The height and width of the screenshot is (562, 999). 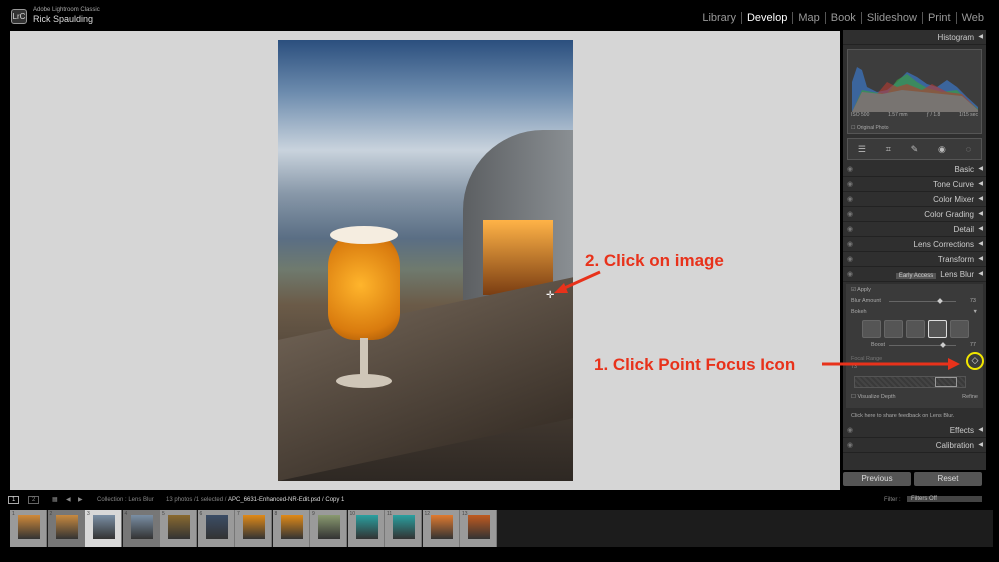 I want to click on thumbnail-number: 1, so click(x=13, y=514).